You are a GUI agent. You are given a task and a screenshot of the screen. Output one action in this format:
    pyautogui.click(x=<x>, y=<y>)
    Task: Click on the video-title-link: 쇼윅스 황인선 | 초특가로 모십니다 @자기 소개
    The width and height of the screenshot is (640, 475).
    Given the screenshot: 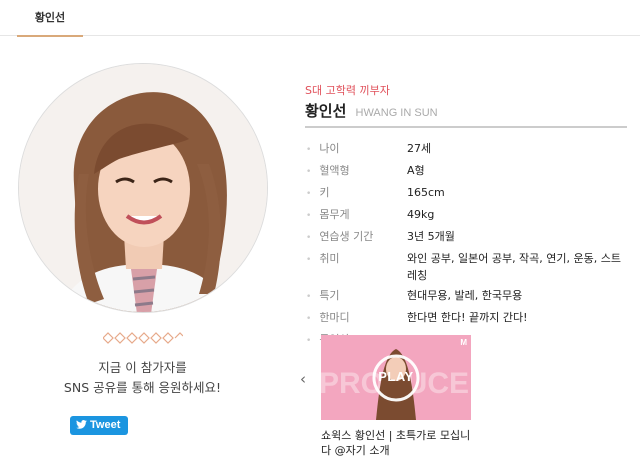 What is the action you would take?
    pyautogui.click(x=396, y=443)
    